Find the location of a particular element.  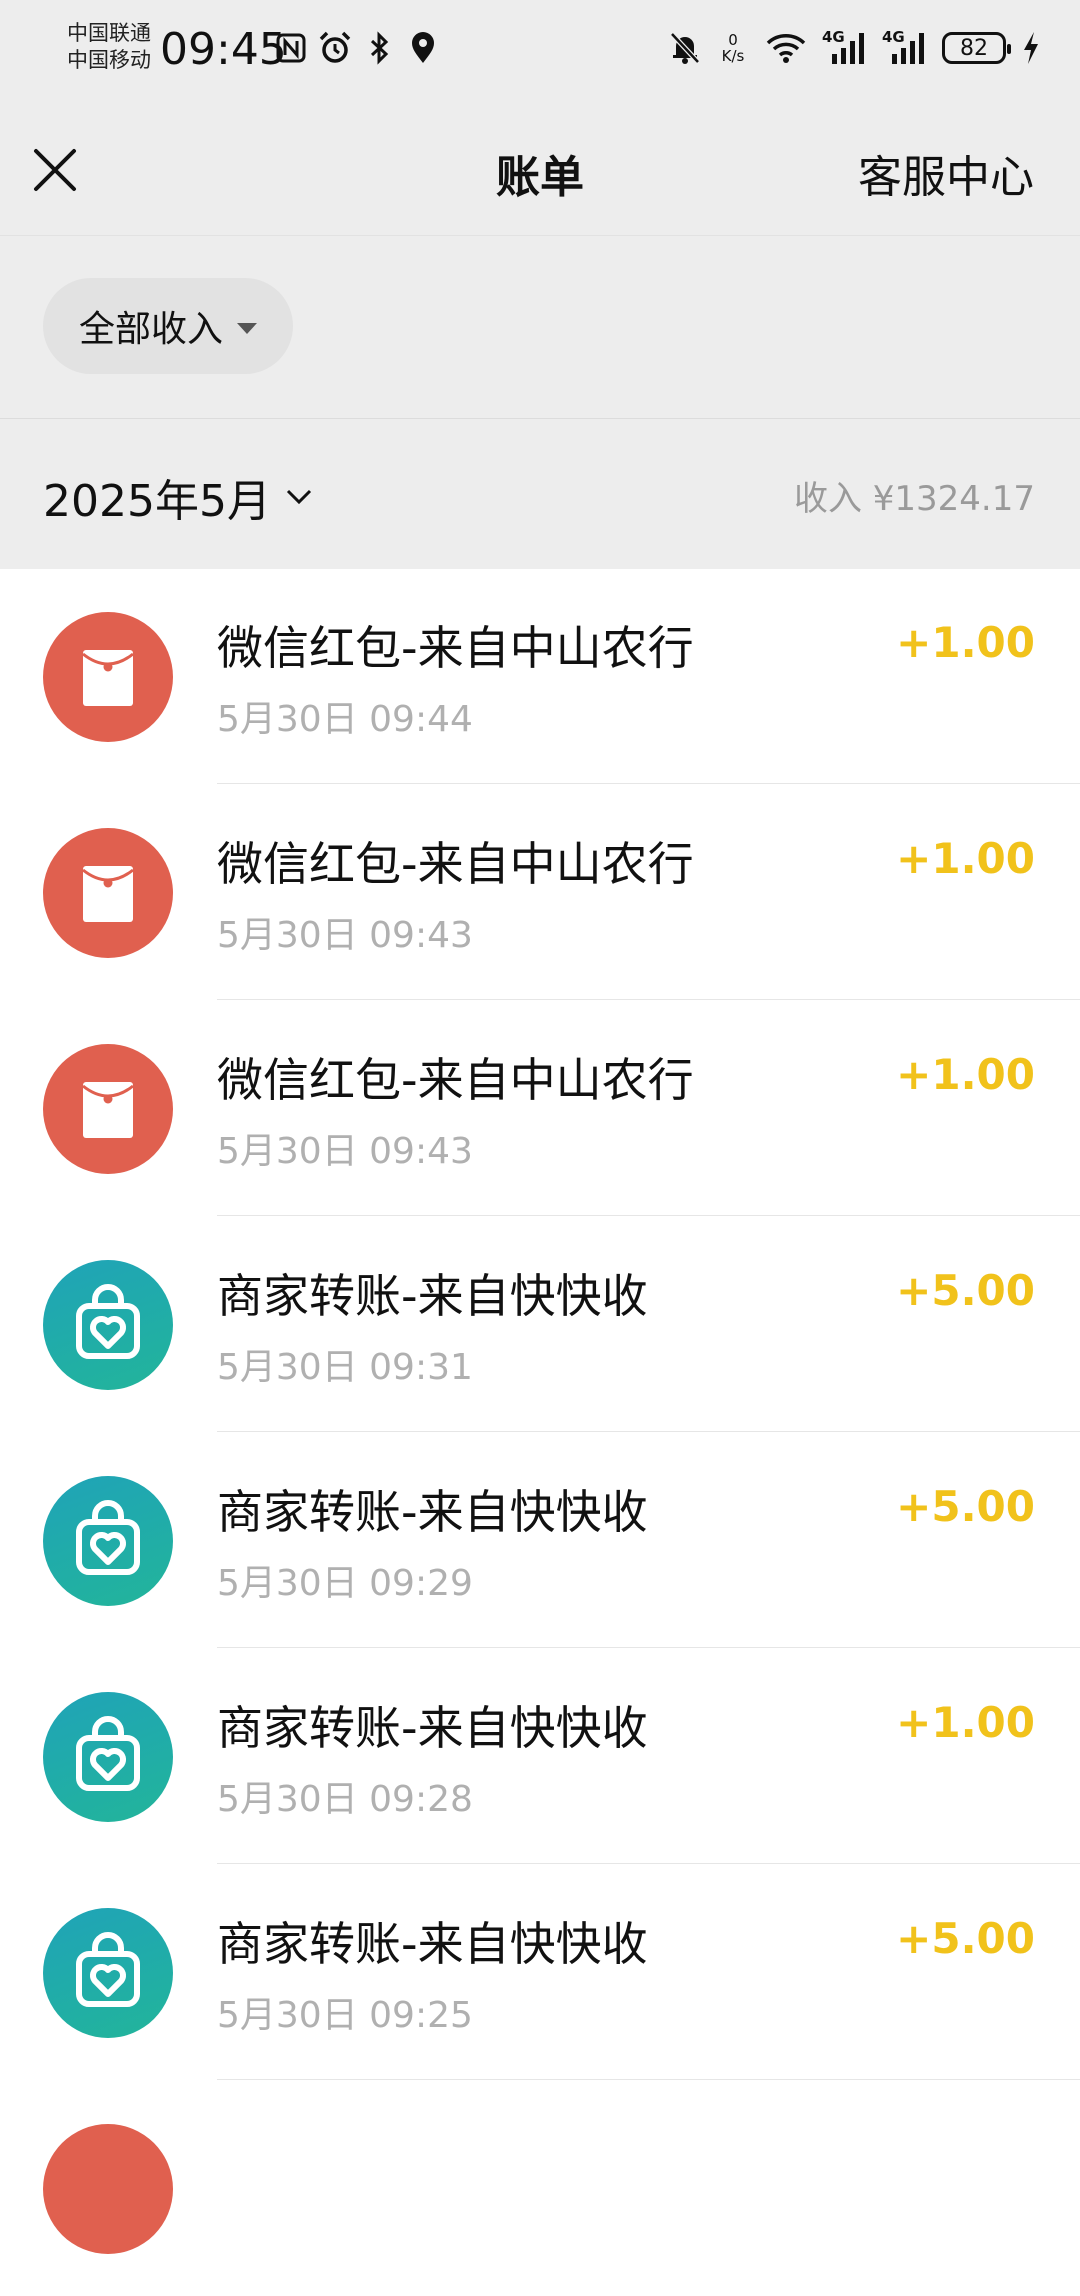

network-speed-unit: K/s is located at coordinates (733, 56).